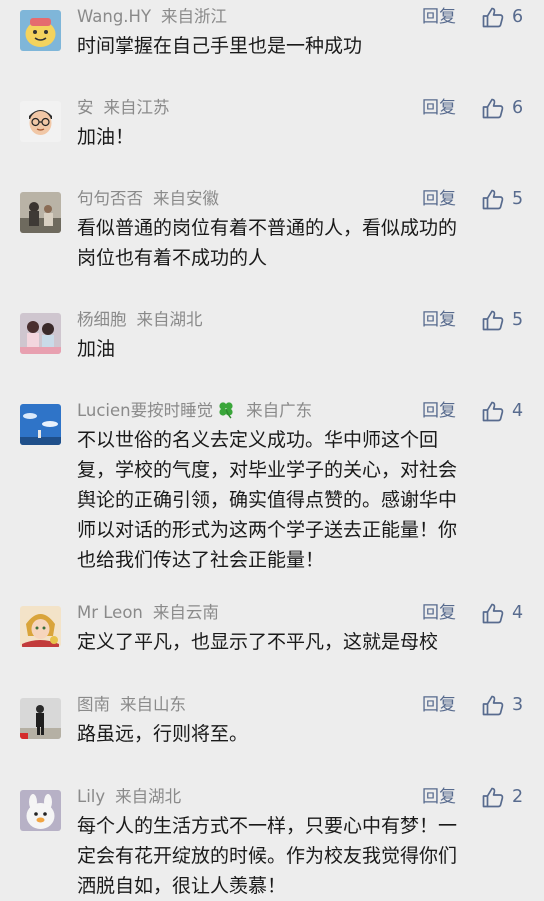 The height and width of the screenshot is (901, 544). What do you see at coordinates (182, 886) in the screenshot?
I see `comment-text-line: 洒脱自如，很让人羡慕！` at bounding box center [182, 886].